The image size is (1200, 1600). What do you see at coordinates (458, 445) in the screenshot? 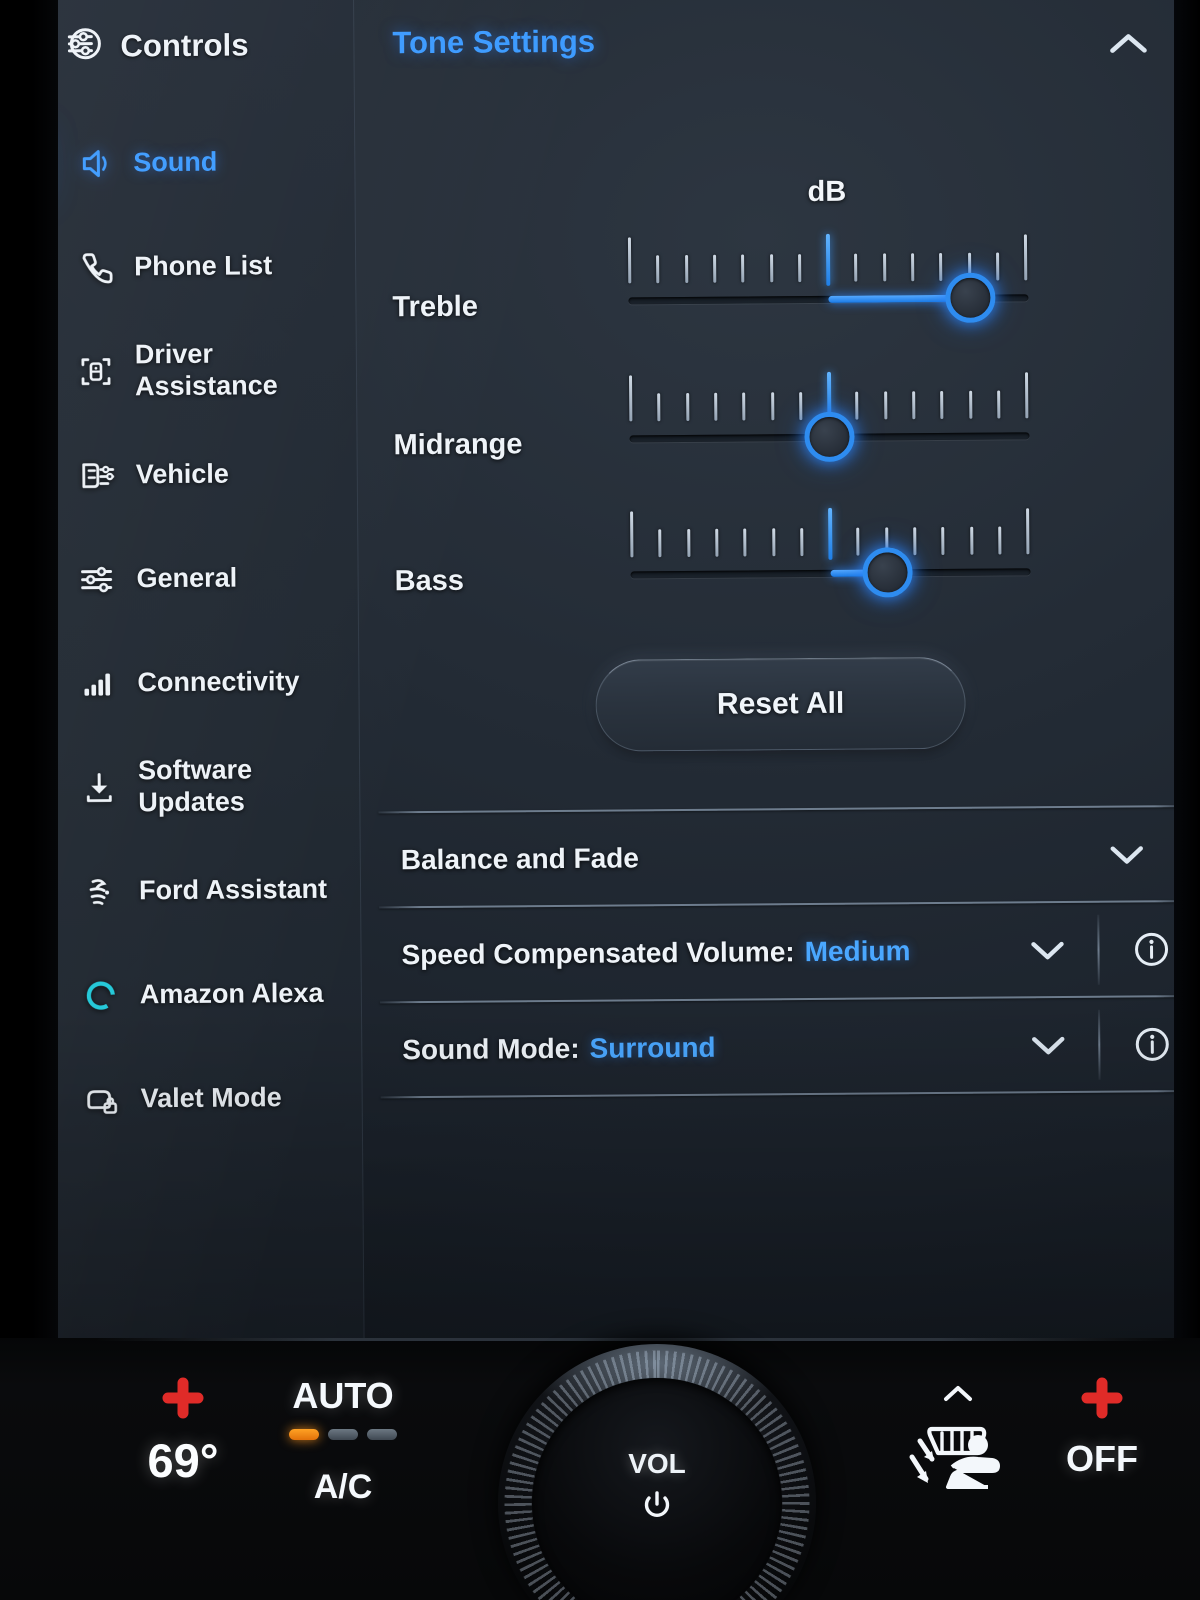
I see `slider-label: Midrange` at bounding box center [458, 445].